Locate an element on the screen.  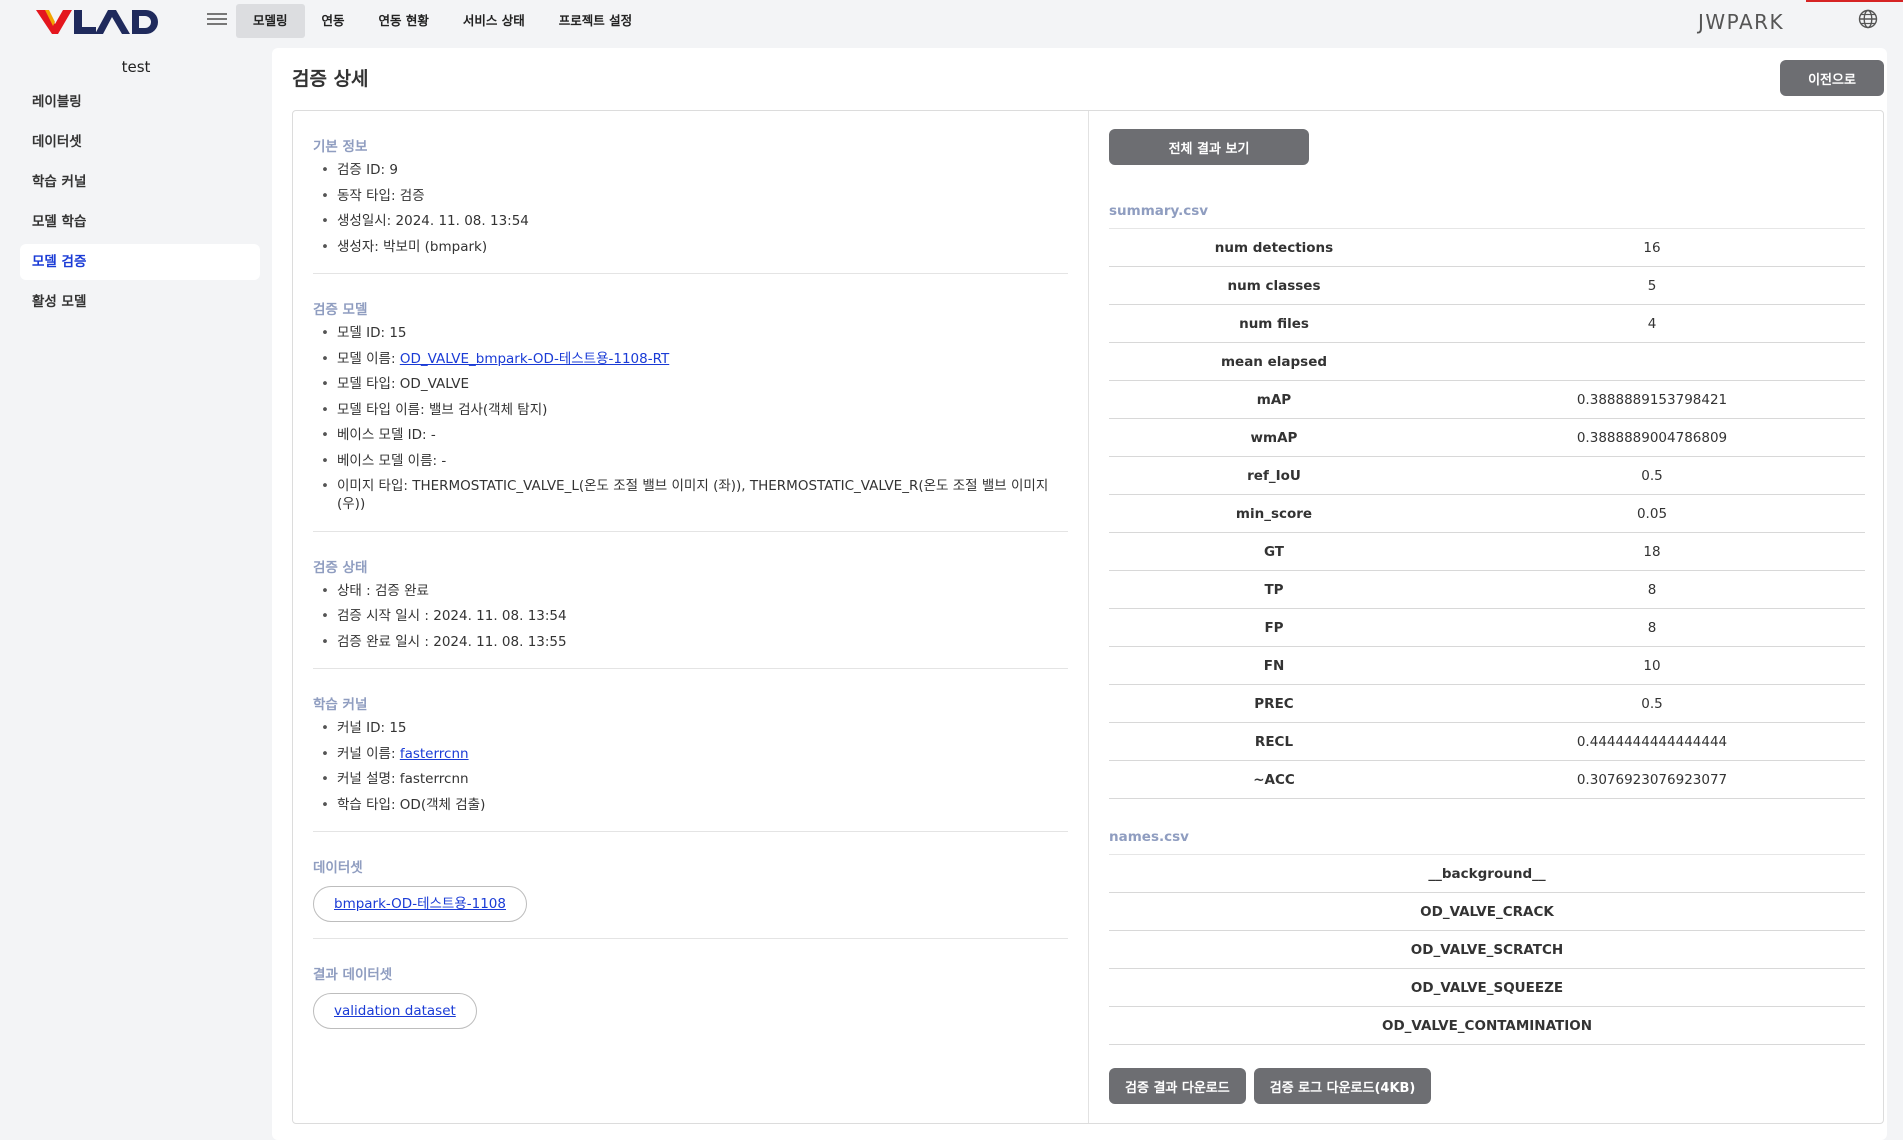
table-row: FP 8 is located at coordinates (1487, 627).